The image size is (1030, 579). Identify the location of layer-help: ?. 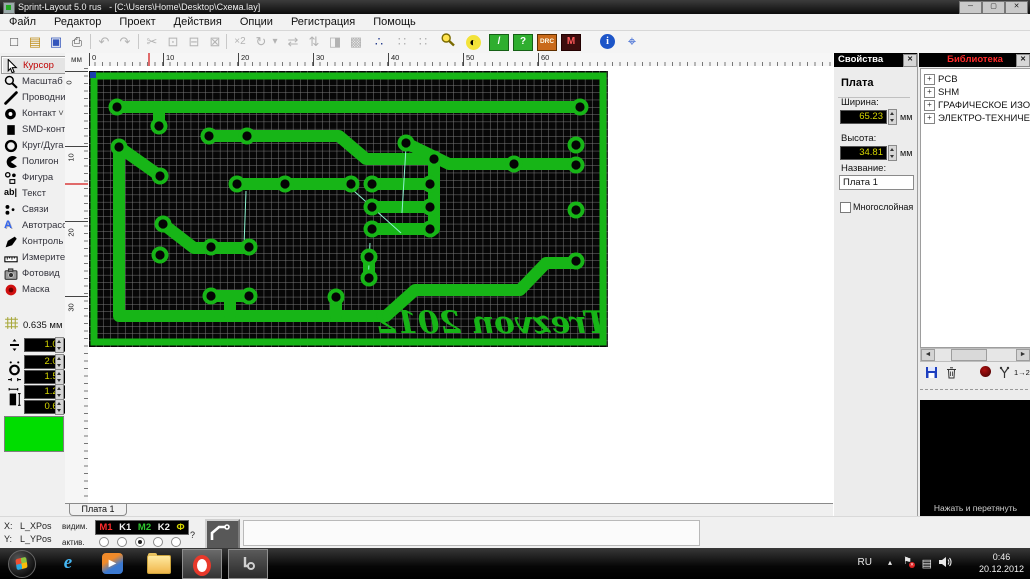
(192, 535).